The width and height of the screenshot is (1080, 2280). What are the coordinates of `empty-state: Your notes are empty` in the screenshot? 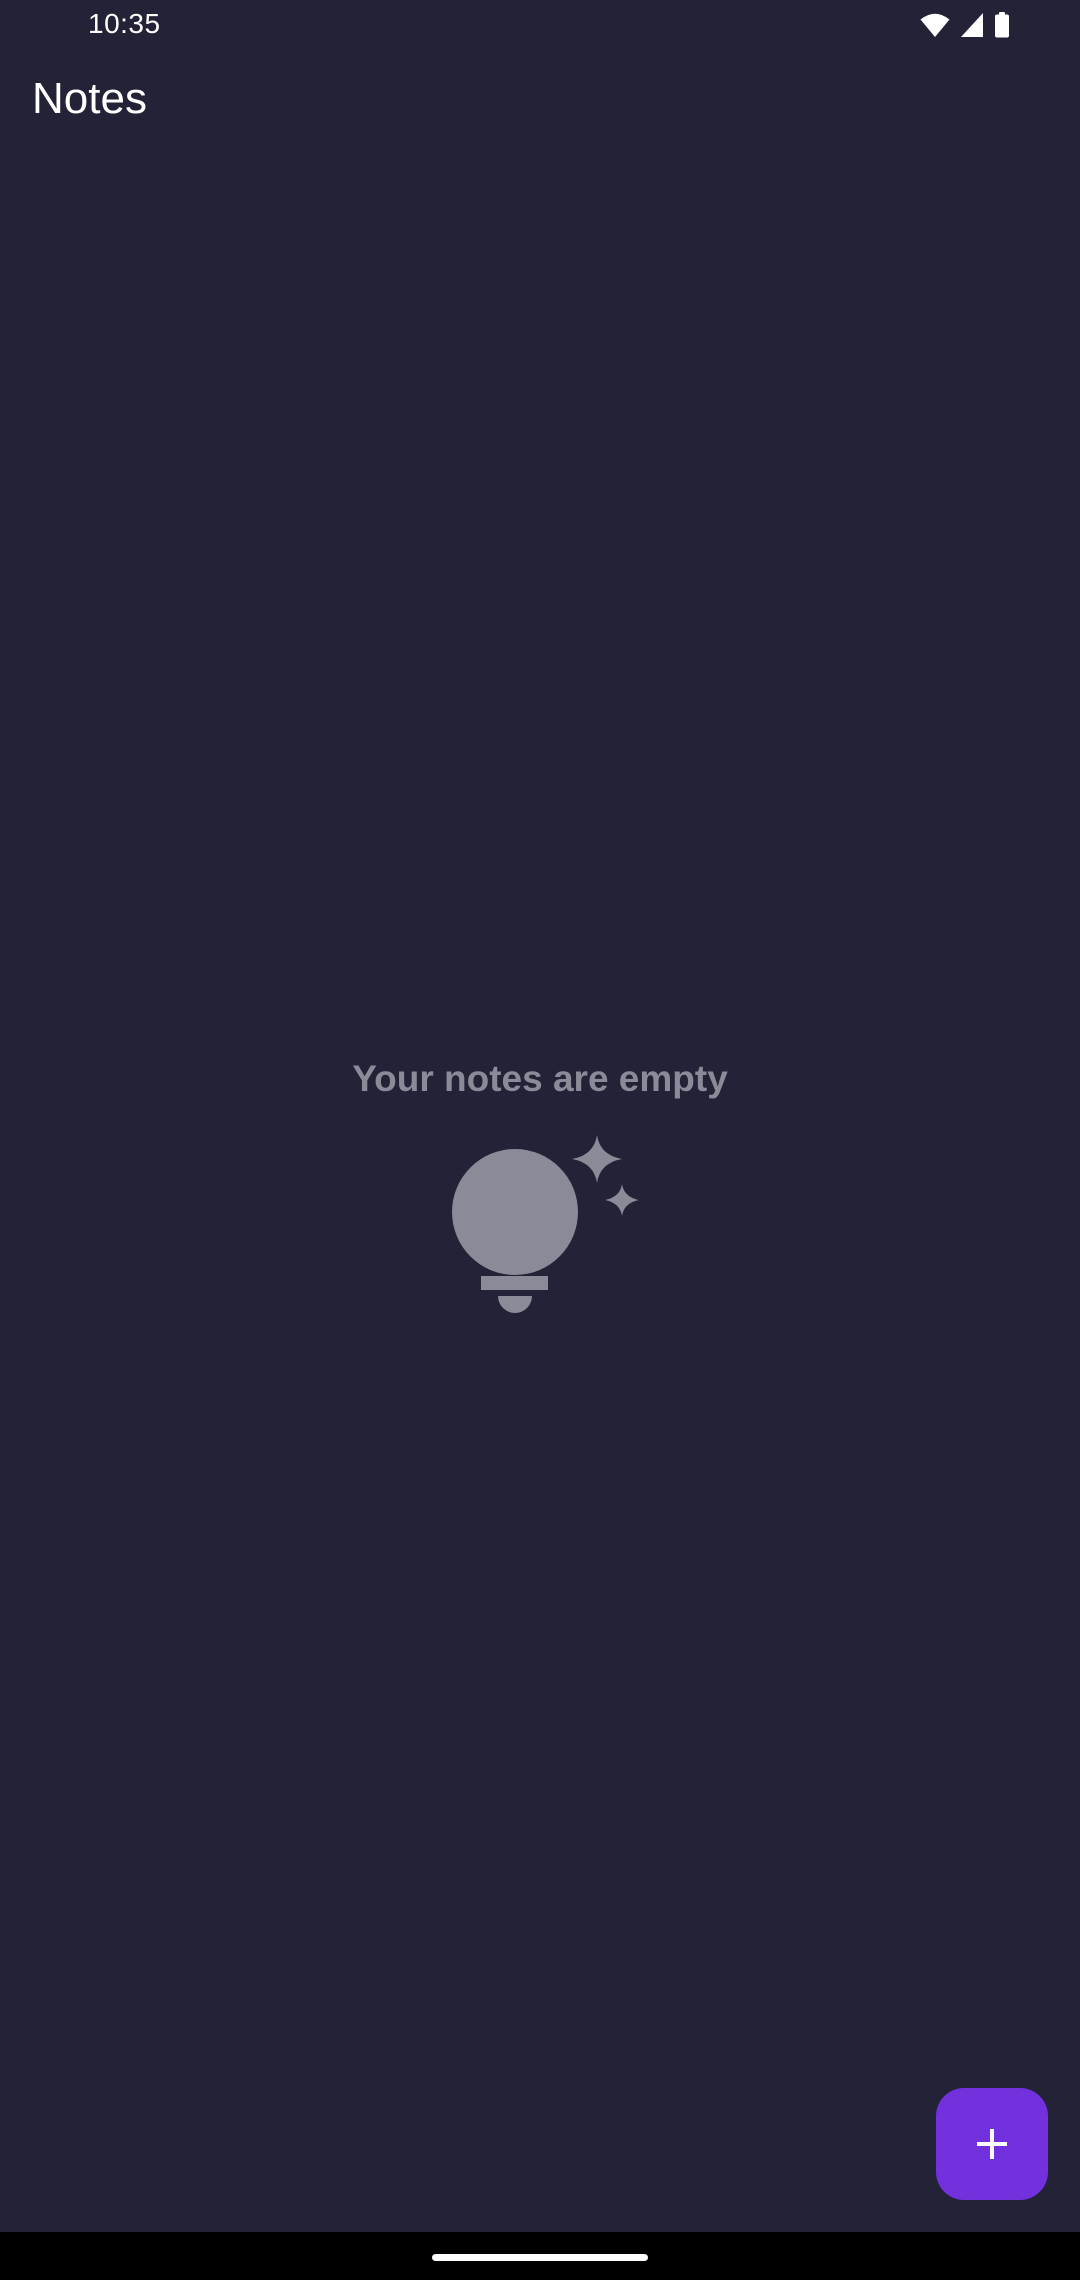 It's located at (540, 1079).